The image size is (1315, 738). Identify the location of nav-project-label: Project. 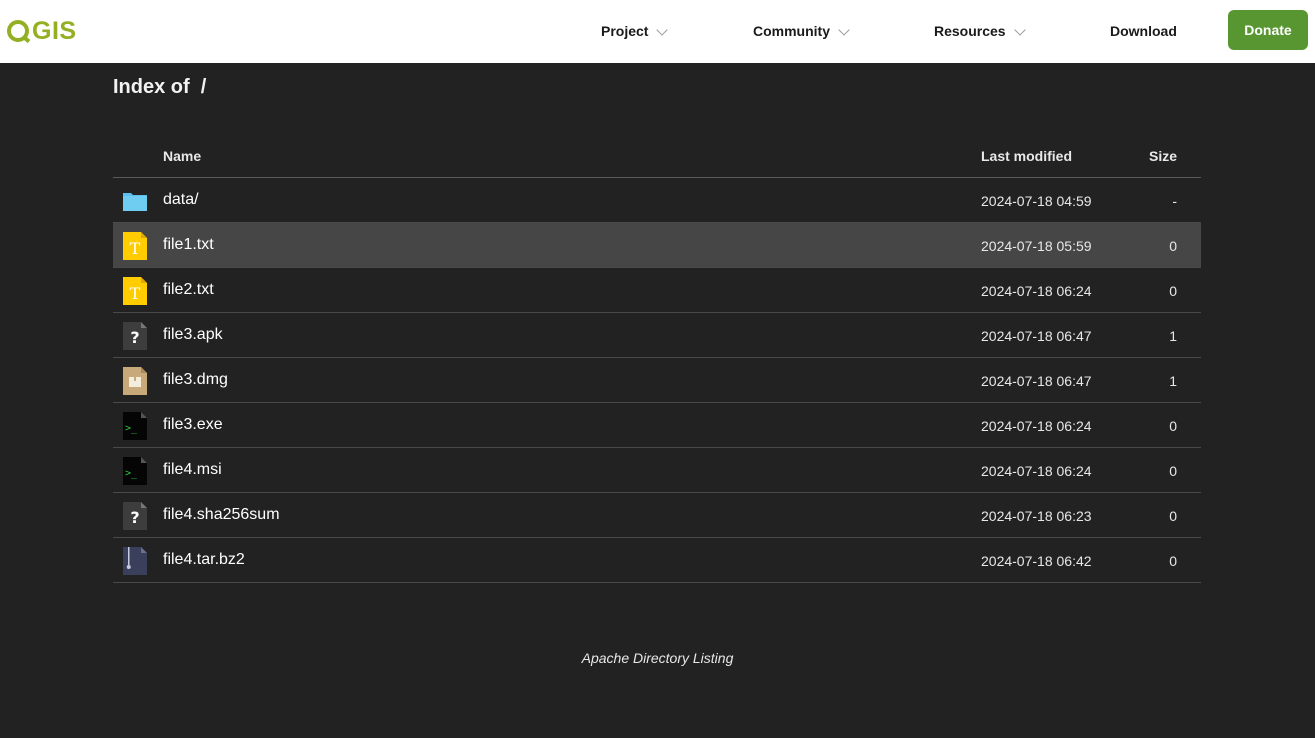
(625, 31).